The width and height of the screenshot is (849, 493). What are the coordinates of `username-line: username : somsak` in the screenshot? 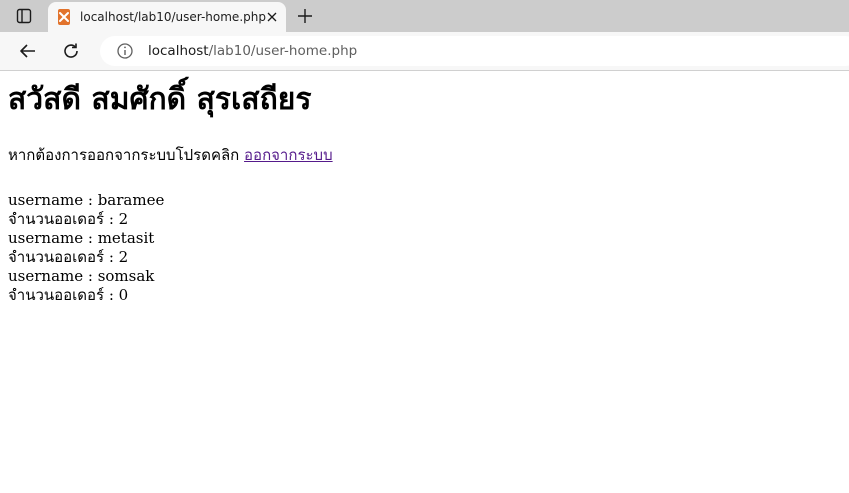 It's located at (81, 276).